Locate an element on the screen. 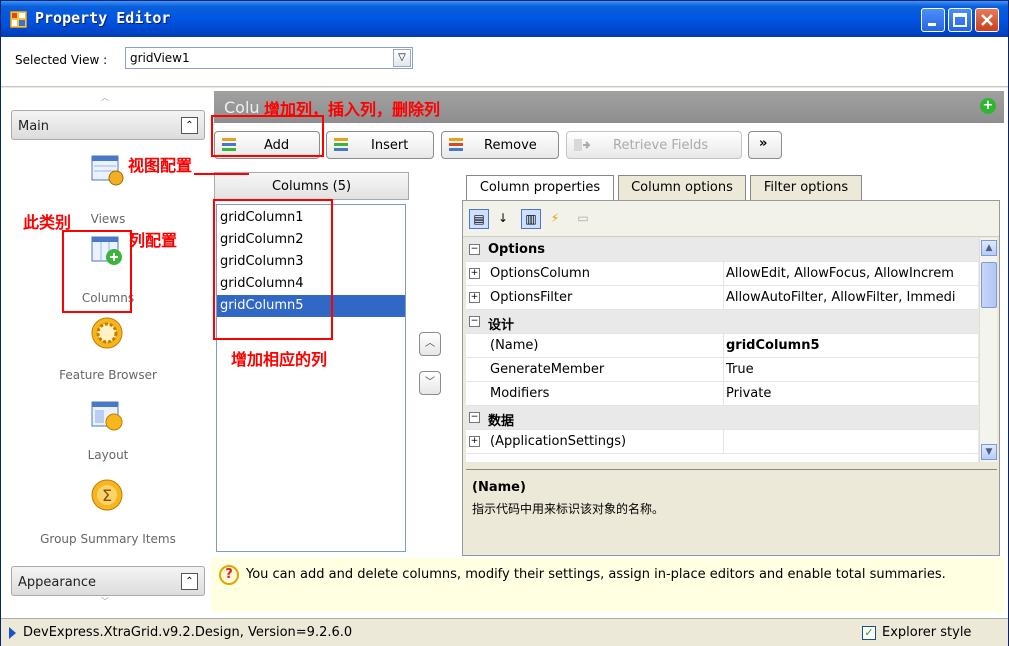 The image size is (1009, 646). properties-icon: ▥ is located at coordinates (531, 219).